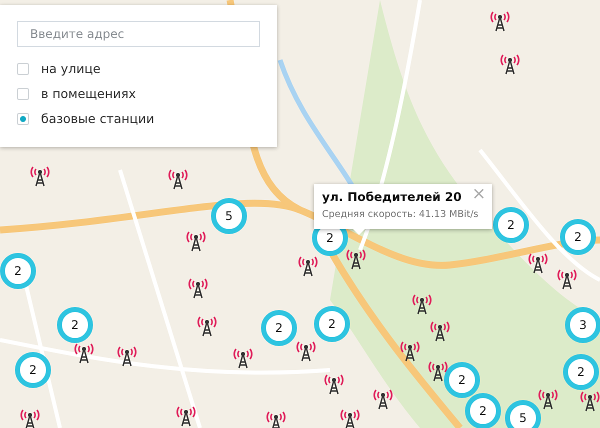  What do you see at coordinates (401, 214) in the screenshot?
I see `popup-speed-text: Средняя скорость: 41.13 MBit/s` at bounding box center [401, 214].